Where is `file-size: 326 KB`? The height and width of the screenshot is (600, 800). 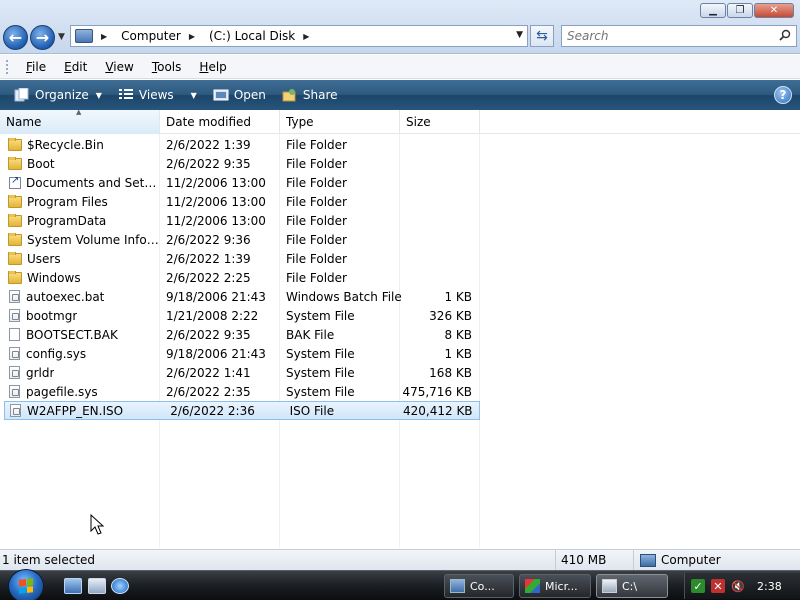
file-size: 326 KB is located at coordinates (450, 315).